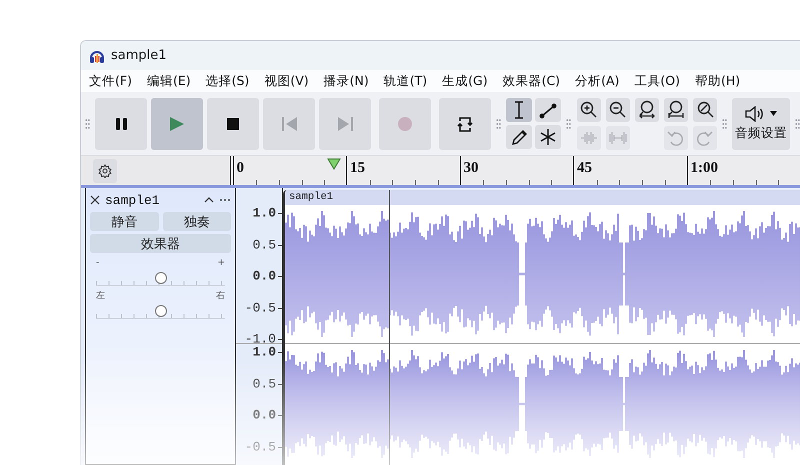 This screenshot has width=800, height=465. What do you see at coordinates (95, 200) in the screenshot?
I see `close-icon` at bounding box center [95, 200].